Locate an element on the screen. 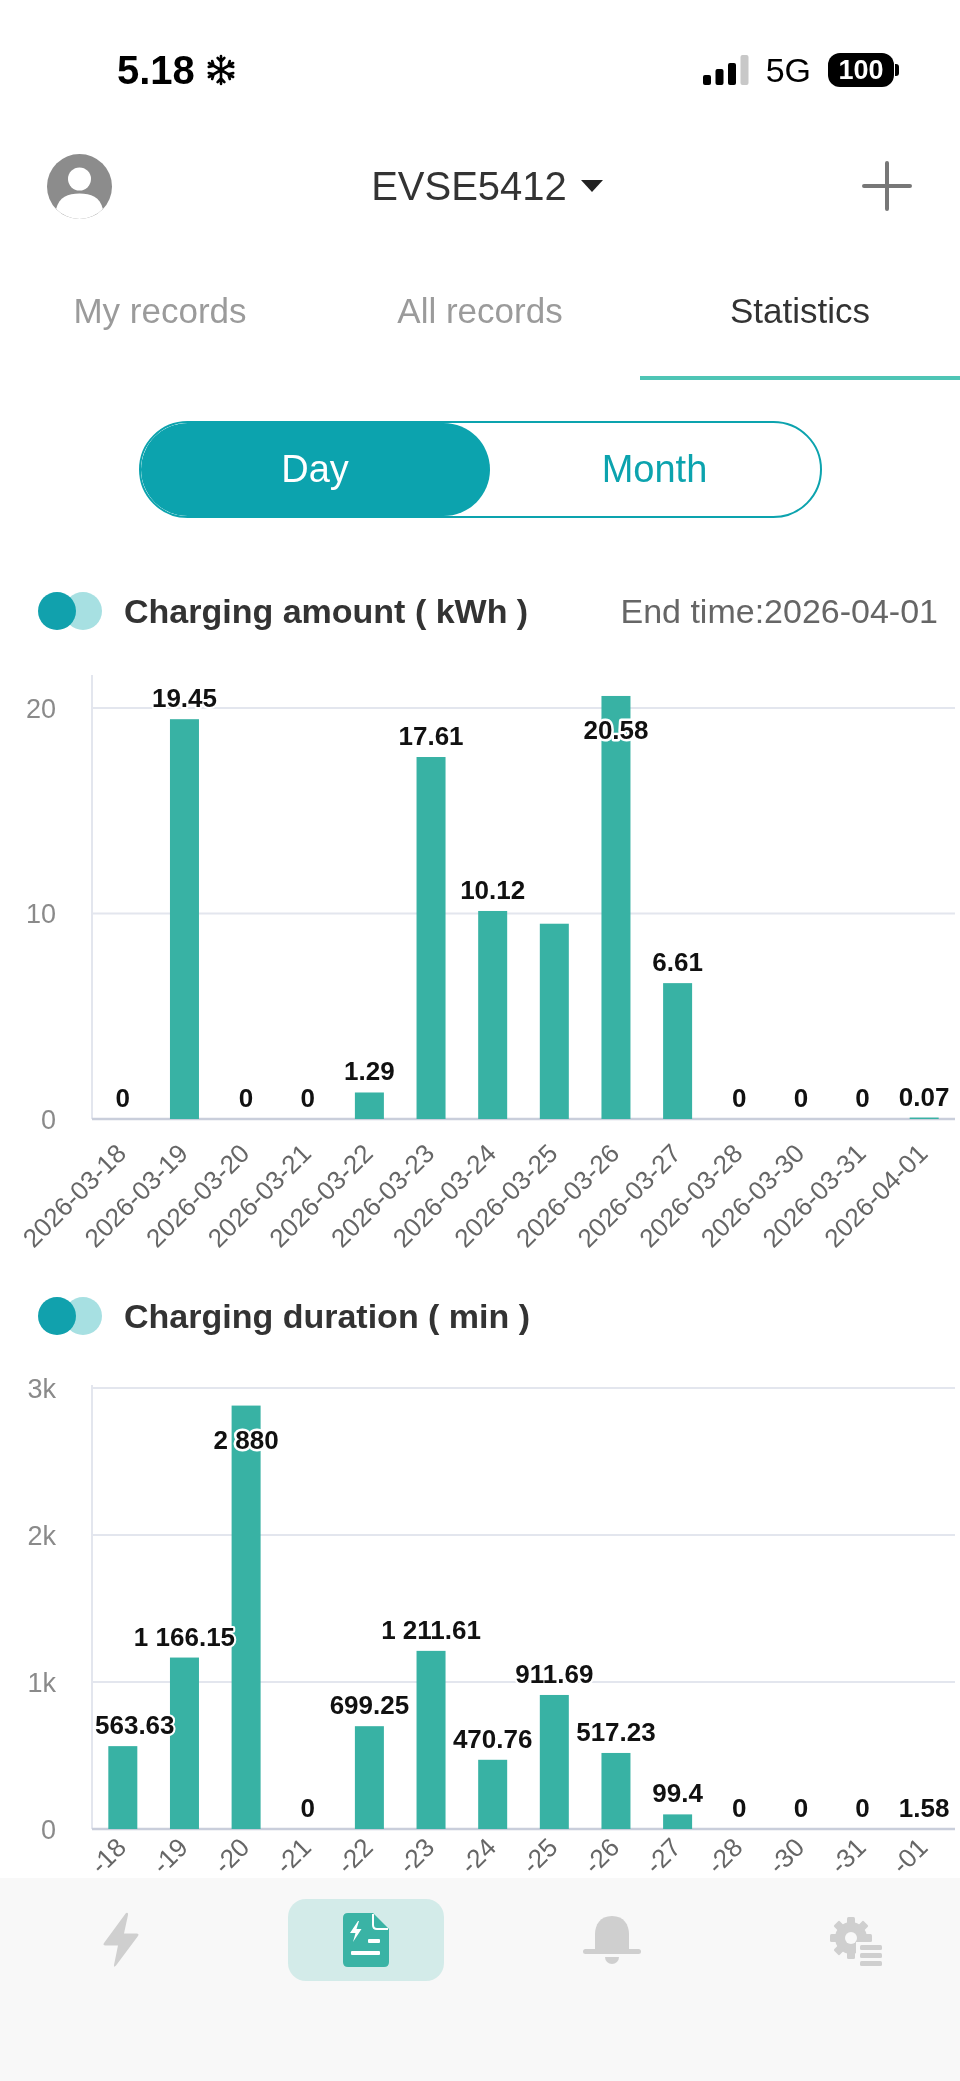  x-axis-label: -30 is located at coordinates (786, 1855).